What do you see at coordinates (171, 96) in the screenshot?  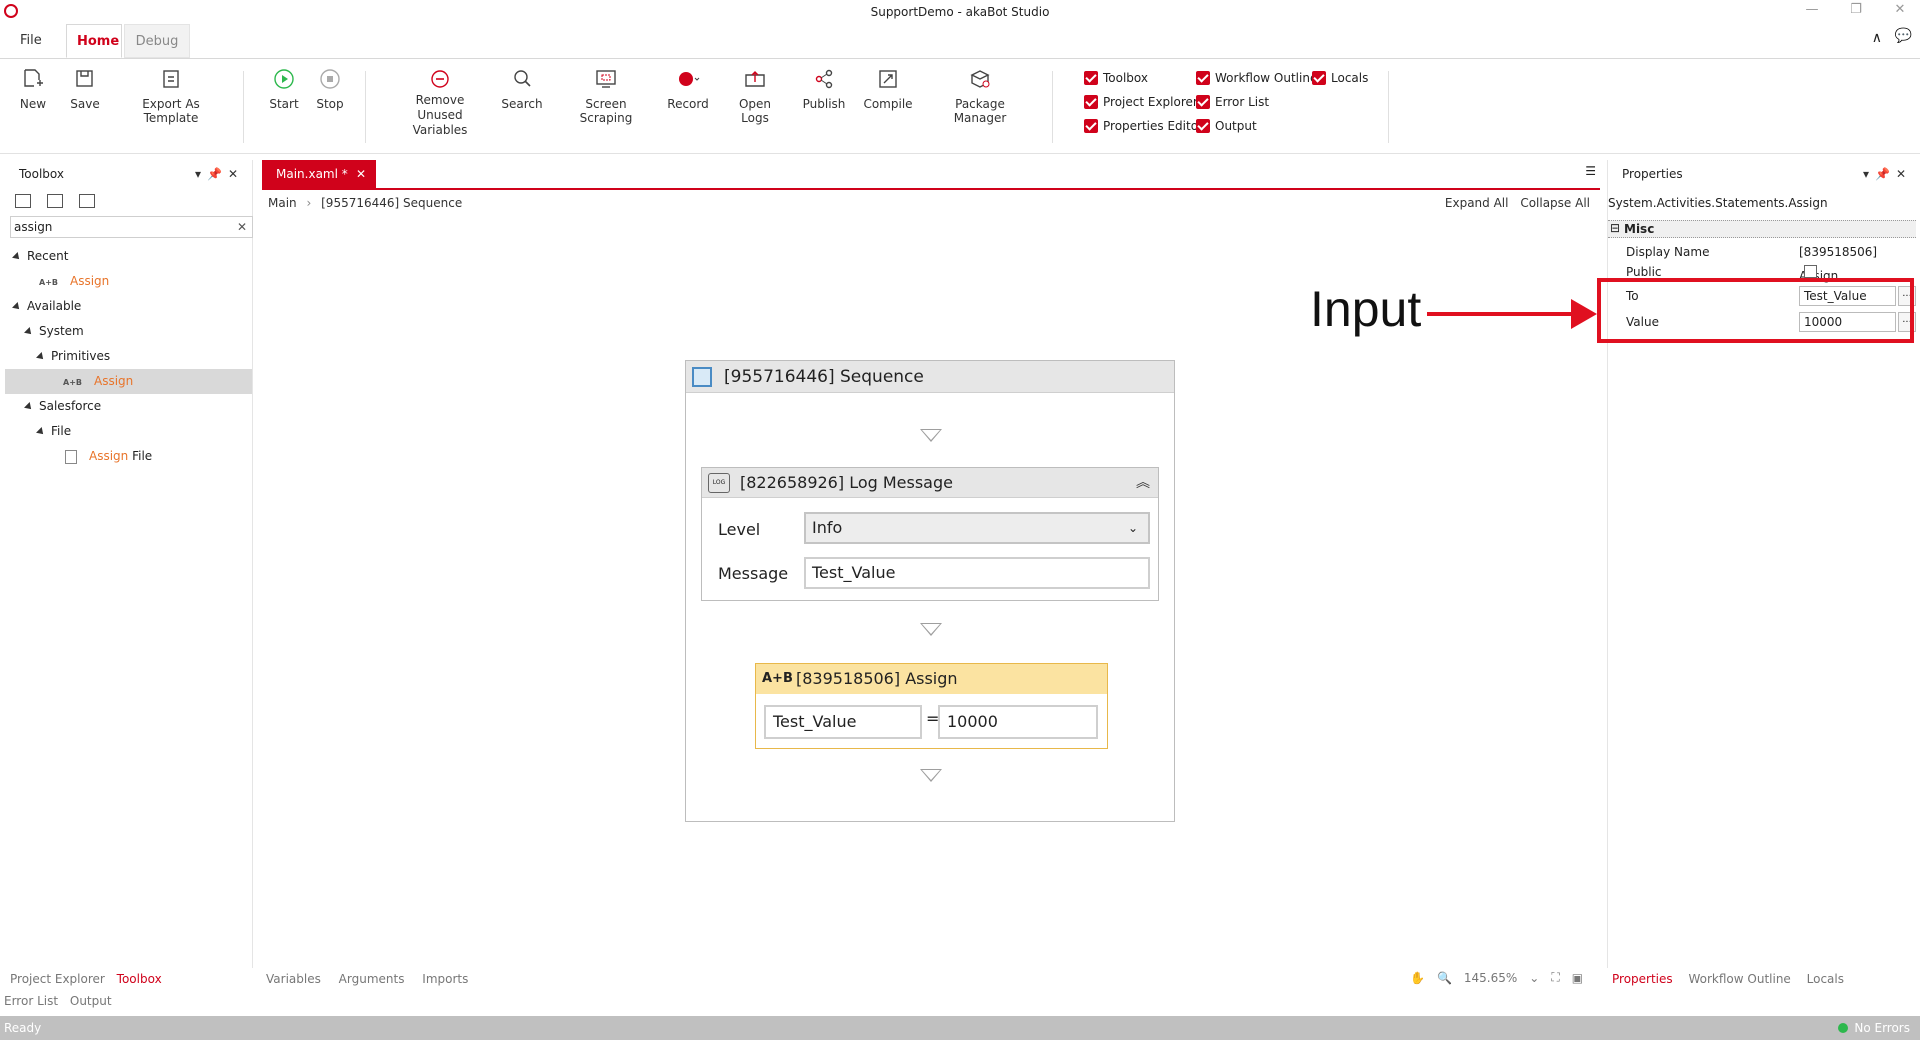 I see `export-template-button: Export As Template` at bounding box center [171, 96].